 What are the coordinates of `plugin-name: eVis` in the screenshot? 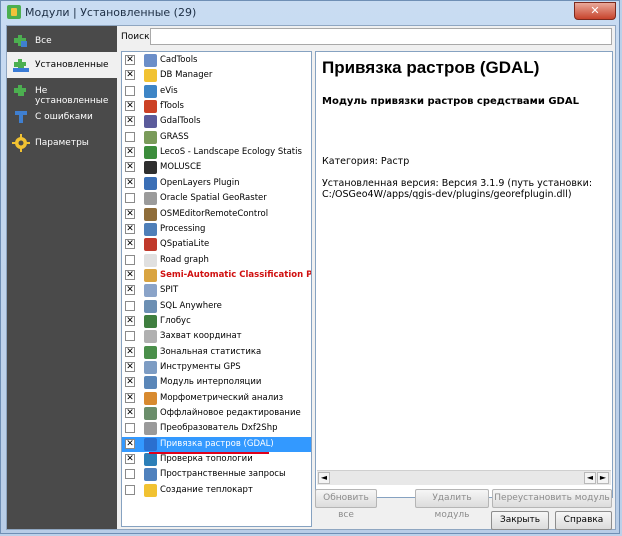 It's located at (169, 90).